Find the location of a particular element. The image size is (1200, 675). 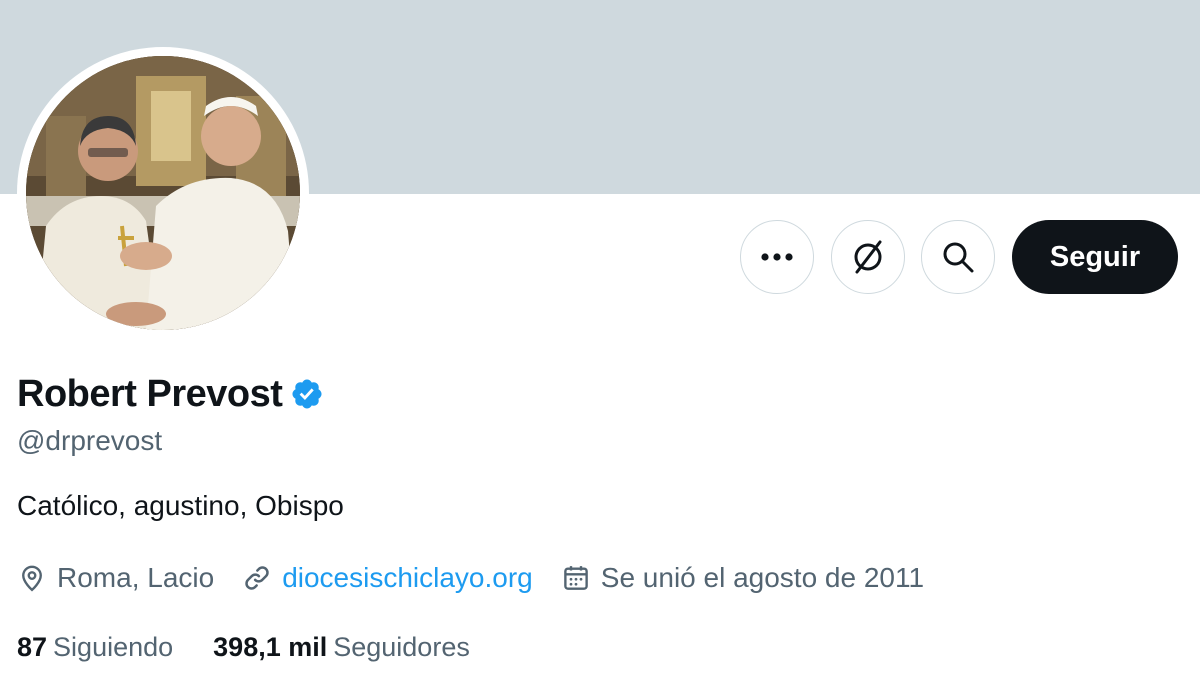

followers-count: 398,1 mil is located at coordinates (270, 646).